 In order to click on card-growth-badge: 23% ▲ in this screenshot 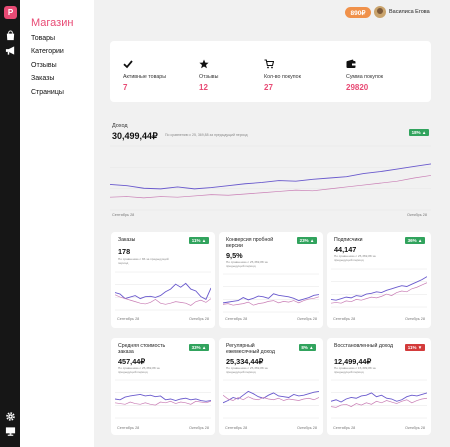, I will do `click(307, 240)`.